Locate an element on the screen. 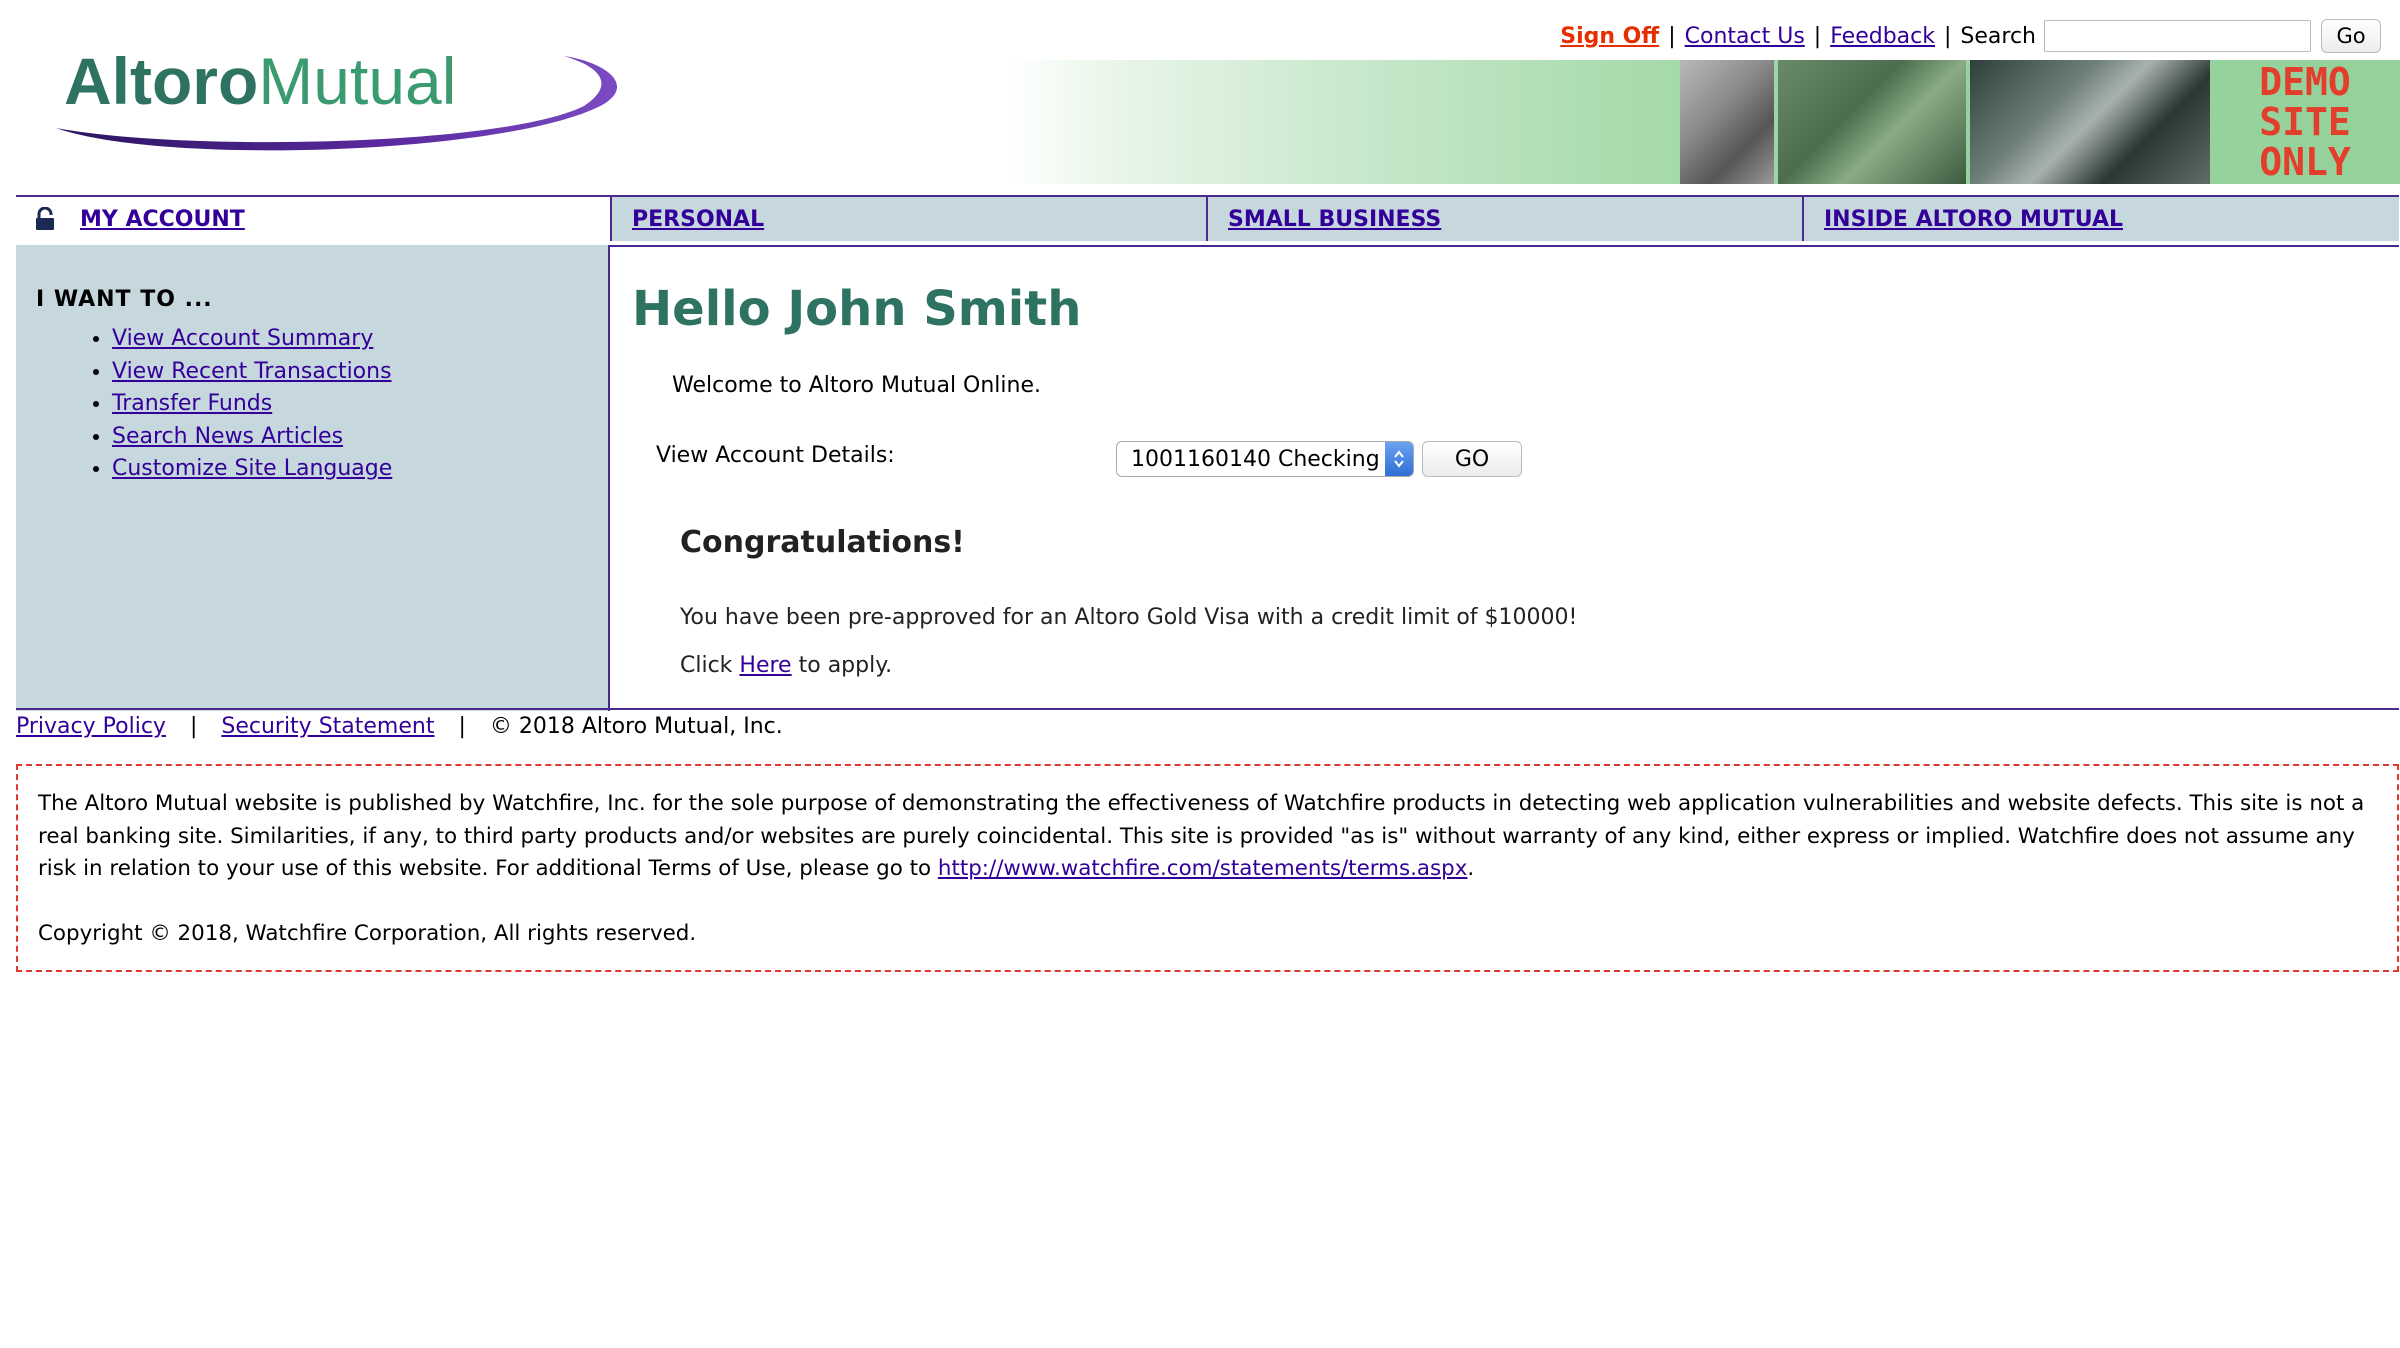 The height and width of the screenshot is (1348, 2400). logo-text-mutual: Mutual is located at coordinates (357, 81).